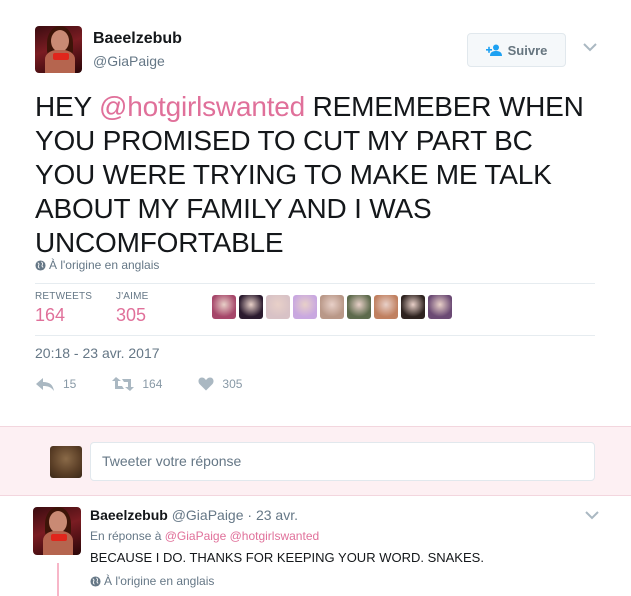 This screenshot has height=596, width=631. Describe the element at coordinates (232, 384) in the screenshot. I see `like-count: 305` at that location.